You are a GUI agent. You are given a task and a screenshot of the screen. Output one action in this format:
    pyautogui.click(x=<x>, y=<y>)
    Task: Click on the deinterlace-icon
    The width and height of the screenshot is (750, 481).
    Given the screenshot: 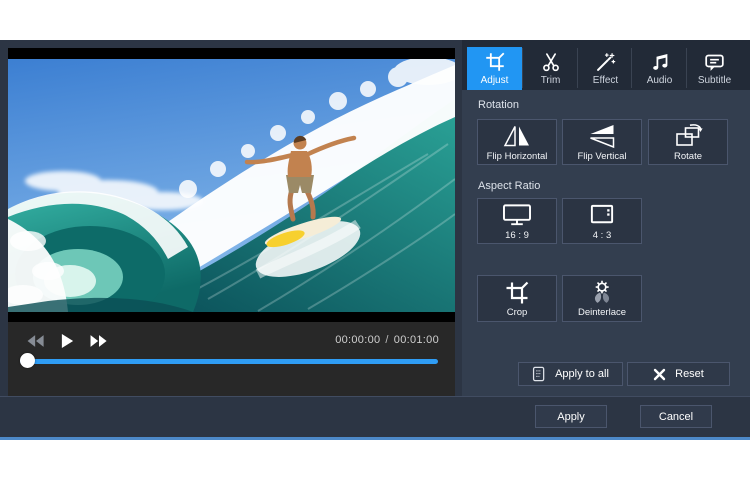 What is the action you would take?
    pyautogui.click(x=602, y=292)
    